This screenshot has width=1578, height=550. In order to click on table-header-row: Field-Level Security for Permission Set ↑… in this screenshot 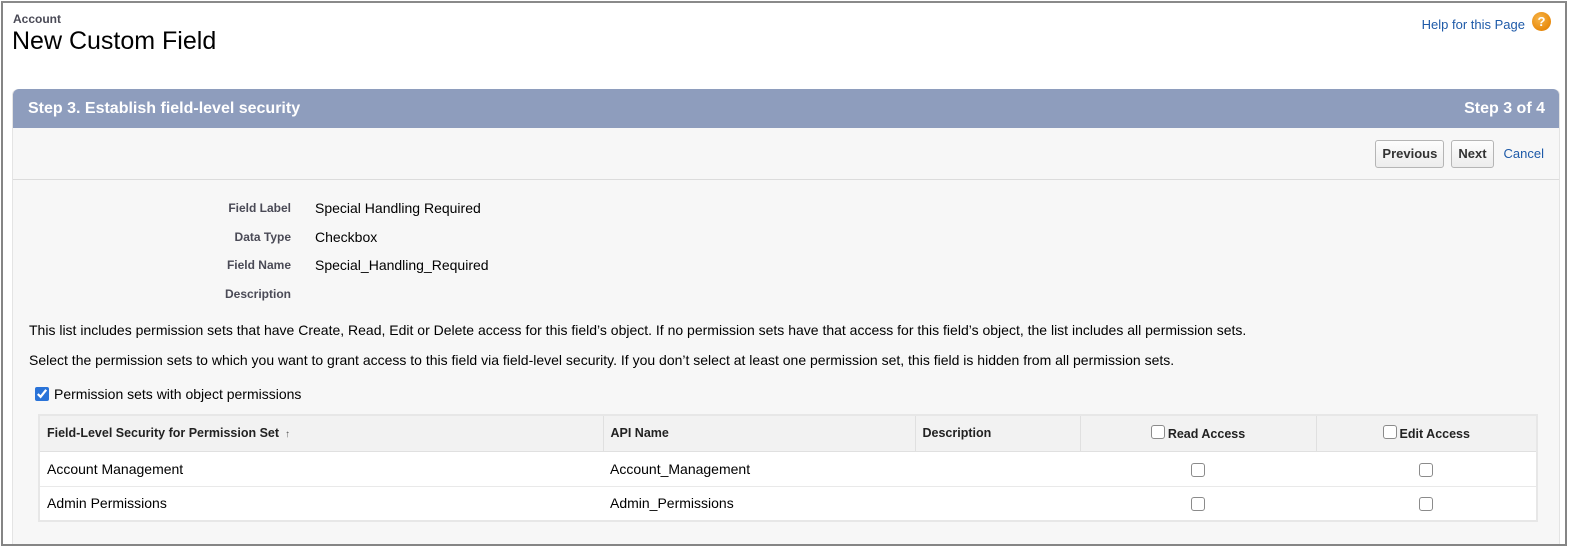, I will do `click(788, 433)`.